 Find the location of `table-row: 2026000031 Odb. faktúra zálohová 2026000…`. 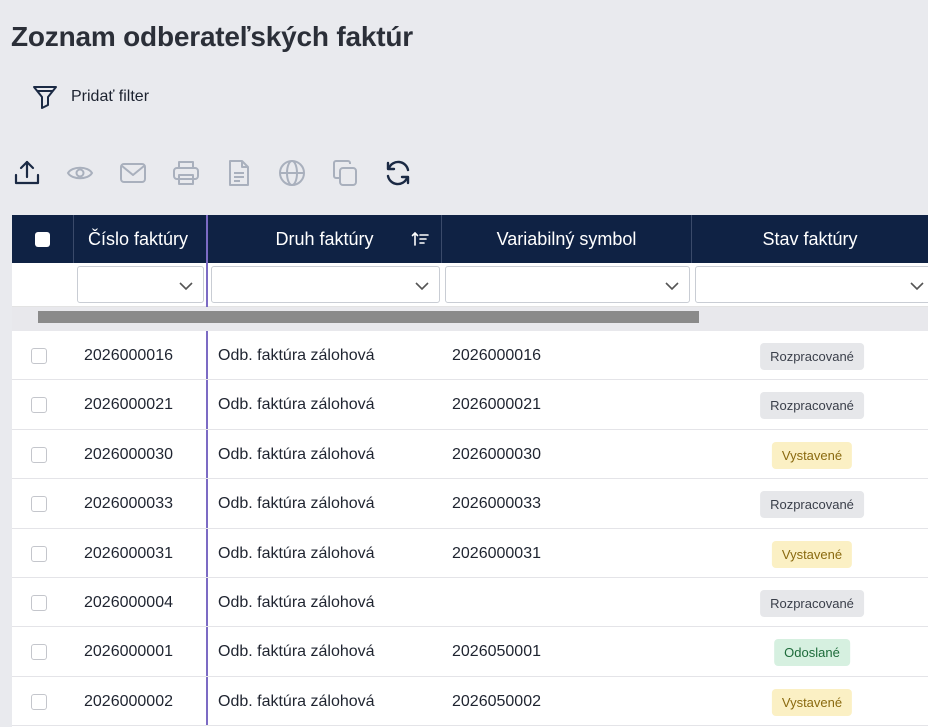

table-row: 2026000031 Odb. faktúra zálohová 2026000… is located at coordinates (470, 553).